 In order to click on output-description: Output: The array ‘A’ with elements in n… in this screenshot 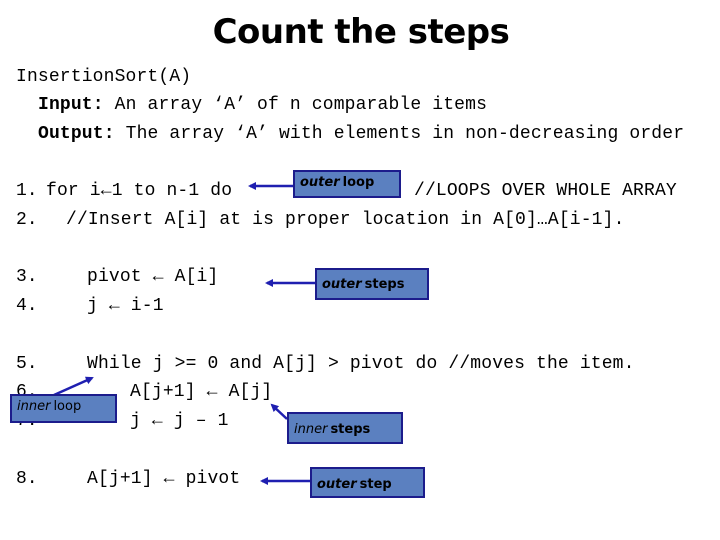, I will do `click(361, 134)`.